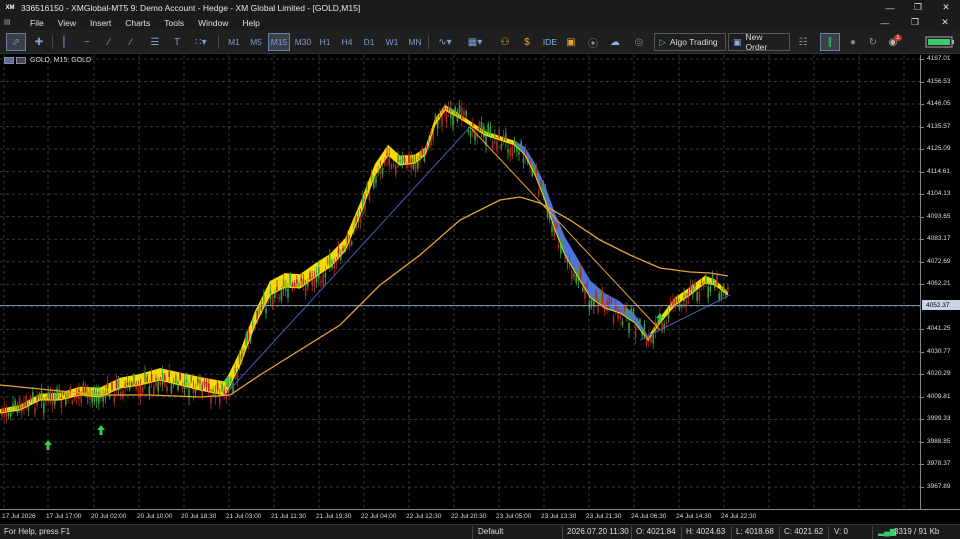 This screenshot has width=960, height=539. What do you see at coordinates (890, 7) in the screenshot?
I see `minimize-icon: —` at bounding box center [890, 7].